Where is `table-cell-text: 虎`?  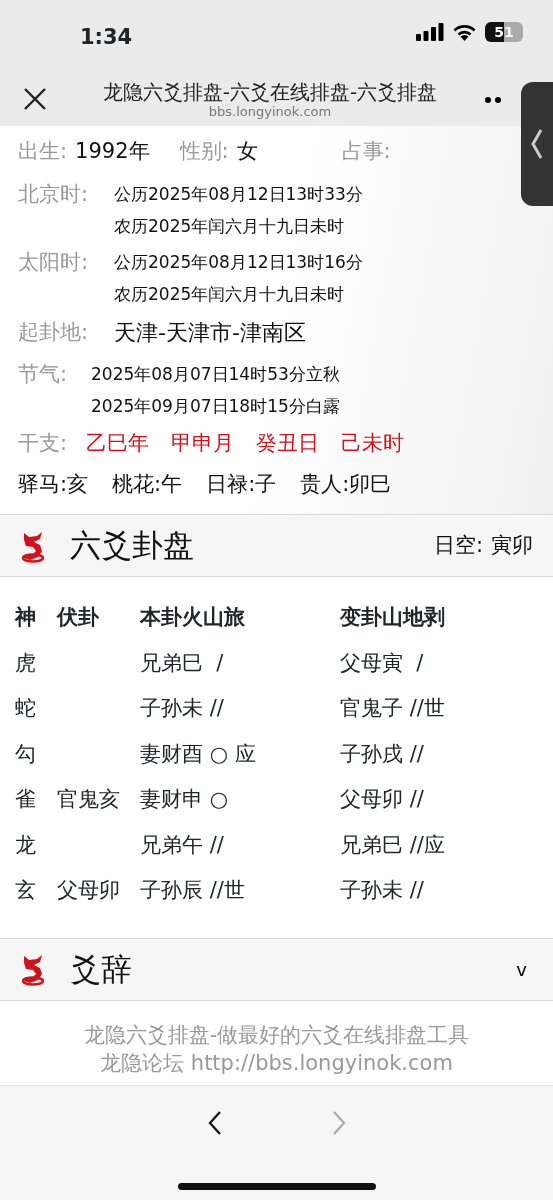
table-cell-text: 虎 is located at coordinates (26, 663).